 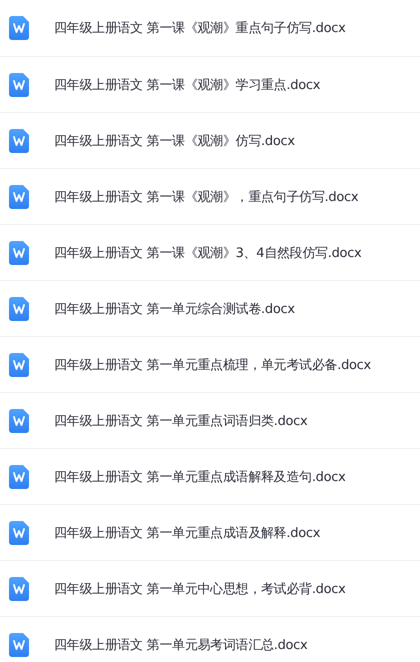 What do you see at coordinates (206, 197) in the screenshot?
I see `file-name: 四年级上册语文 第一课《观潮》，重点句子仿写.docx` at bounding box center [206, 197].